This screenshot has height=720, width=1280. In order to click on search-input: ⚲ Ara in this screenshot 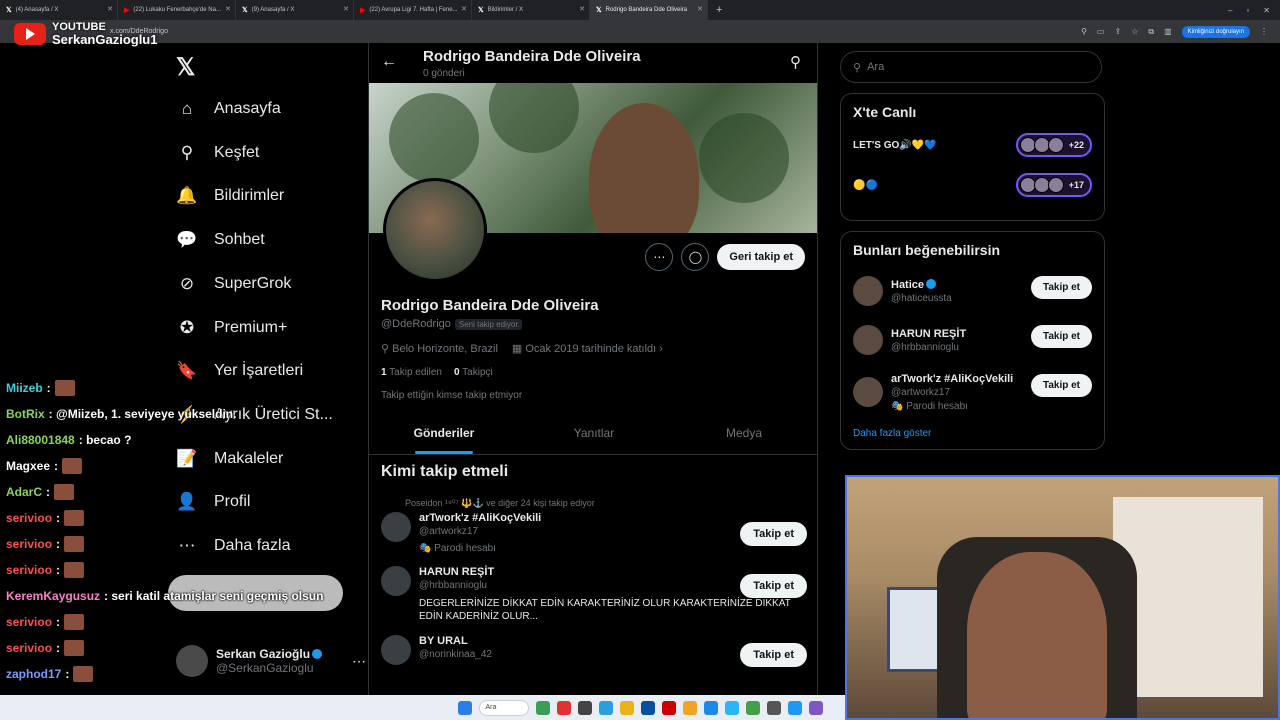, I will do `click(971, 67)`.